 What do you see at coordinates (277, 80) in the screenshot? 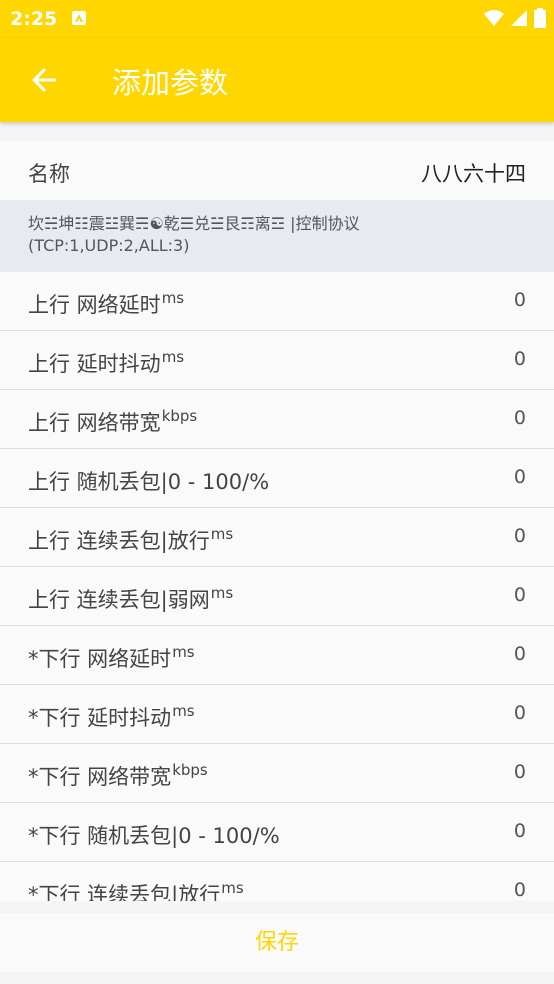
I see `app-toolbar: 添加参数` at bounding box center [277, 80].